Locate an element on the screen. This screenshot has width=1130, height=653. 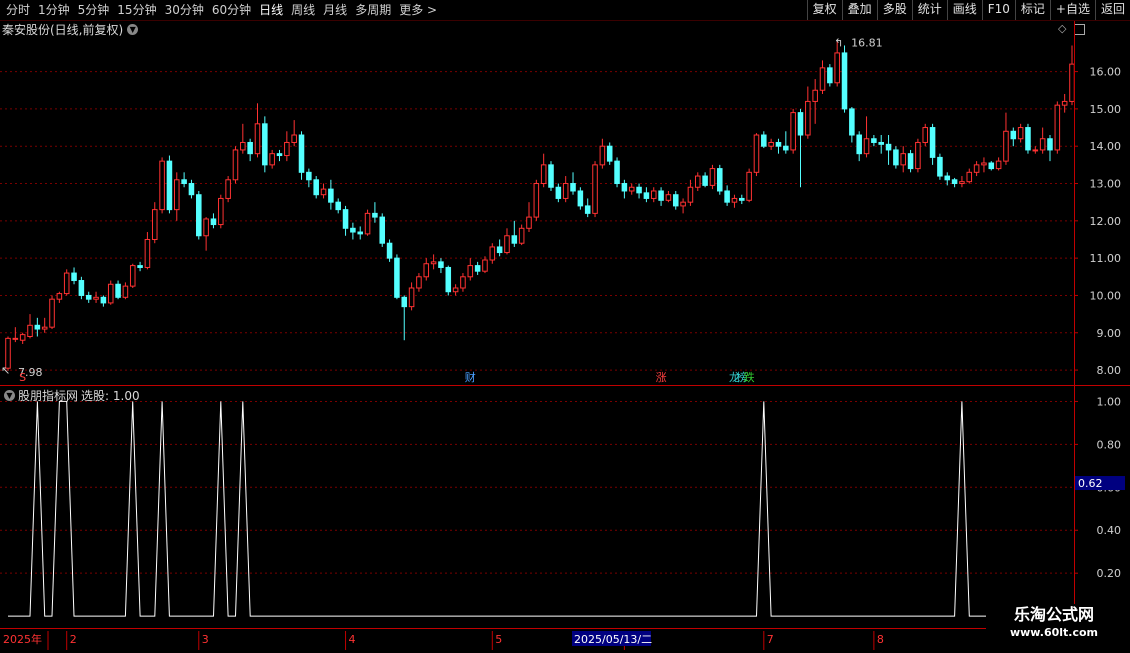
y-tick-label: 15.00 is located at coordinates (1106, 109).